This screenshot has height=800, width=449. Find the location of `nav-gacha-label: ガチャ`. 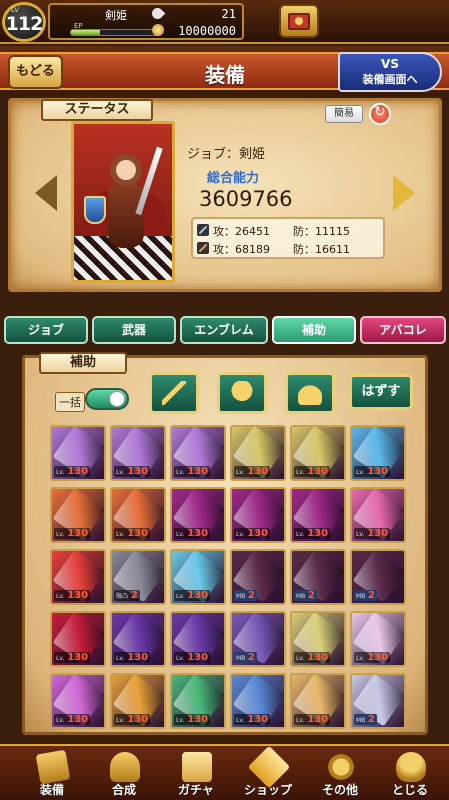

nav-gacha-label: ガチャ is located at coordinates (196, 790).